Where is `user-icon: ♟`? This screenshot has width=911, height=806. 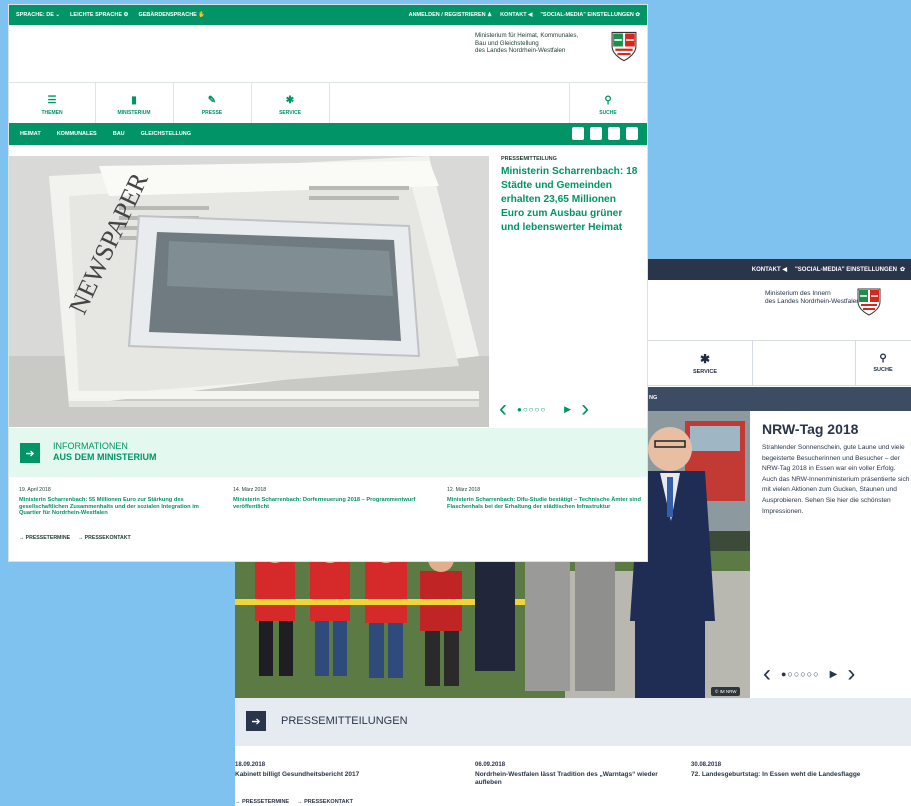 user-icon: ♟ is located at coordinates (490, 15).